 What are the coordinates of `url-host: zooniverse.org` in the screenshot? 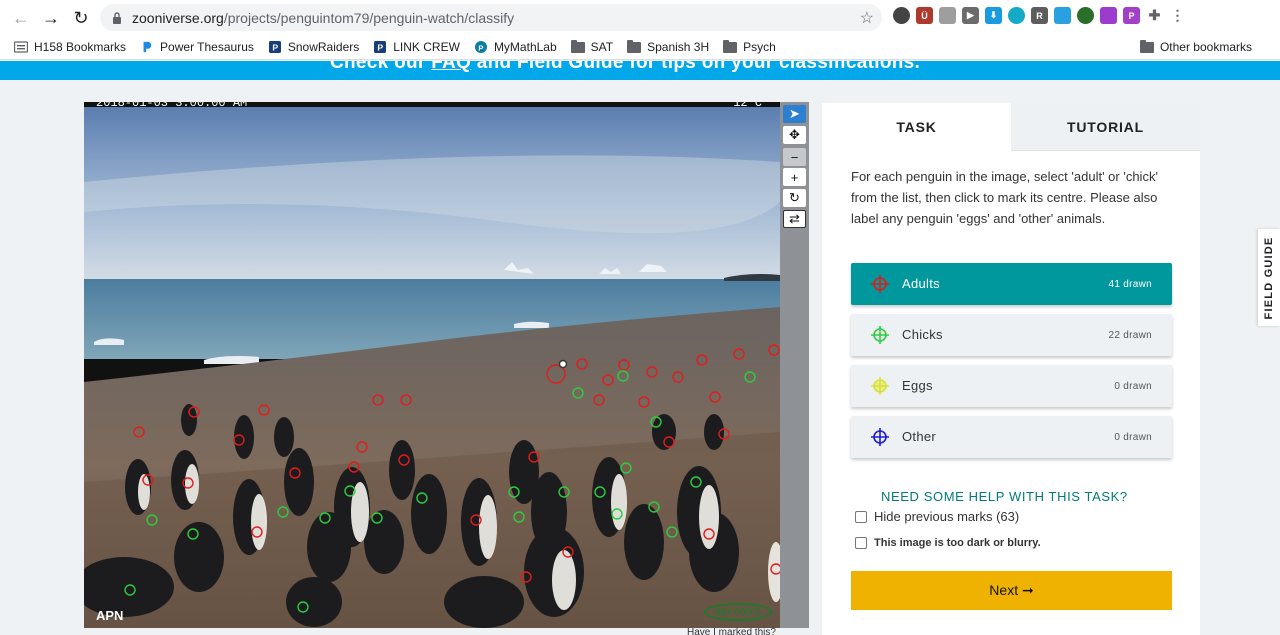 It's located at (178, 17).